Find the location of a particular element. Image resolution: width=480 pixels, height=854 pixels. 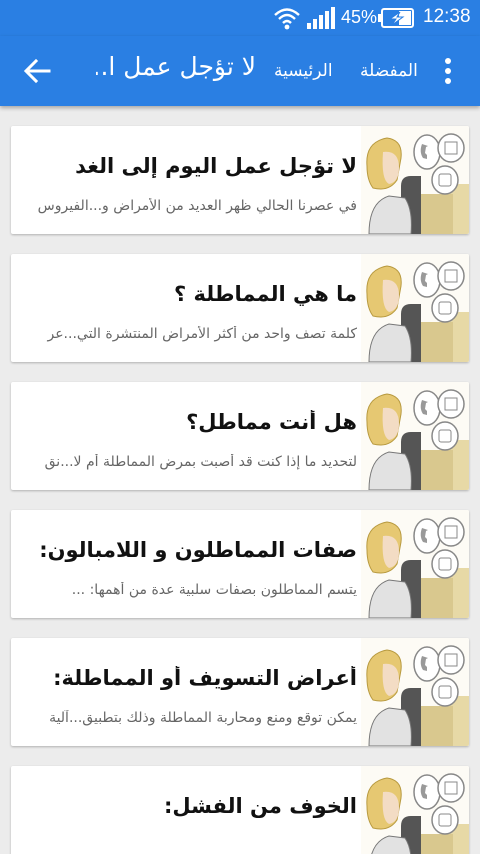

battery-charging-icon is located at coordinates (396, 18).